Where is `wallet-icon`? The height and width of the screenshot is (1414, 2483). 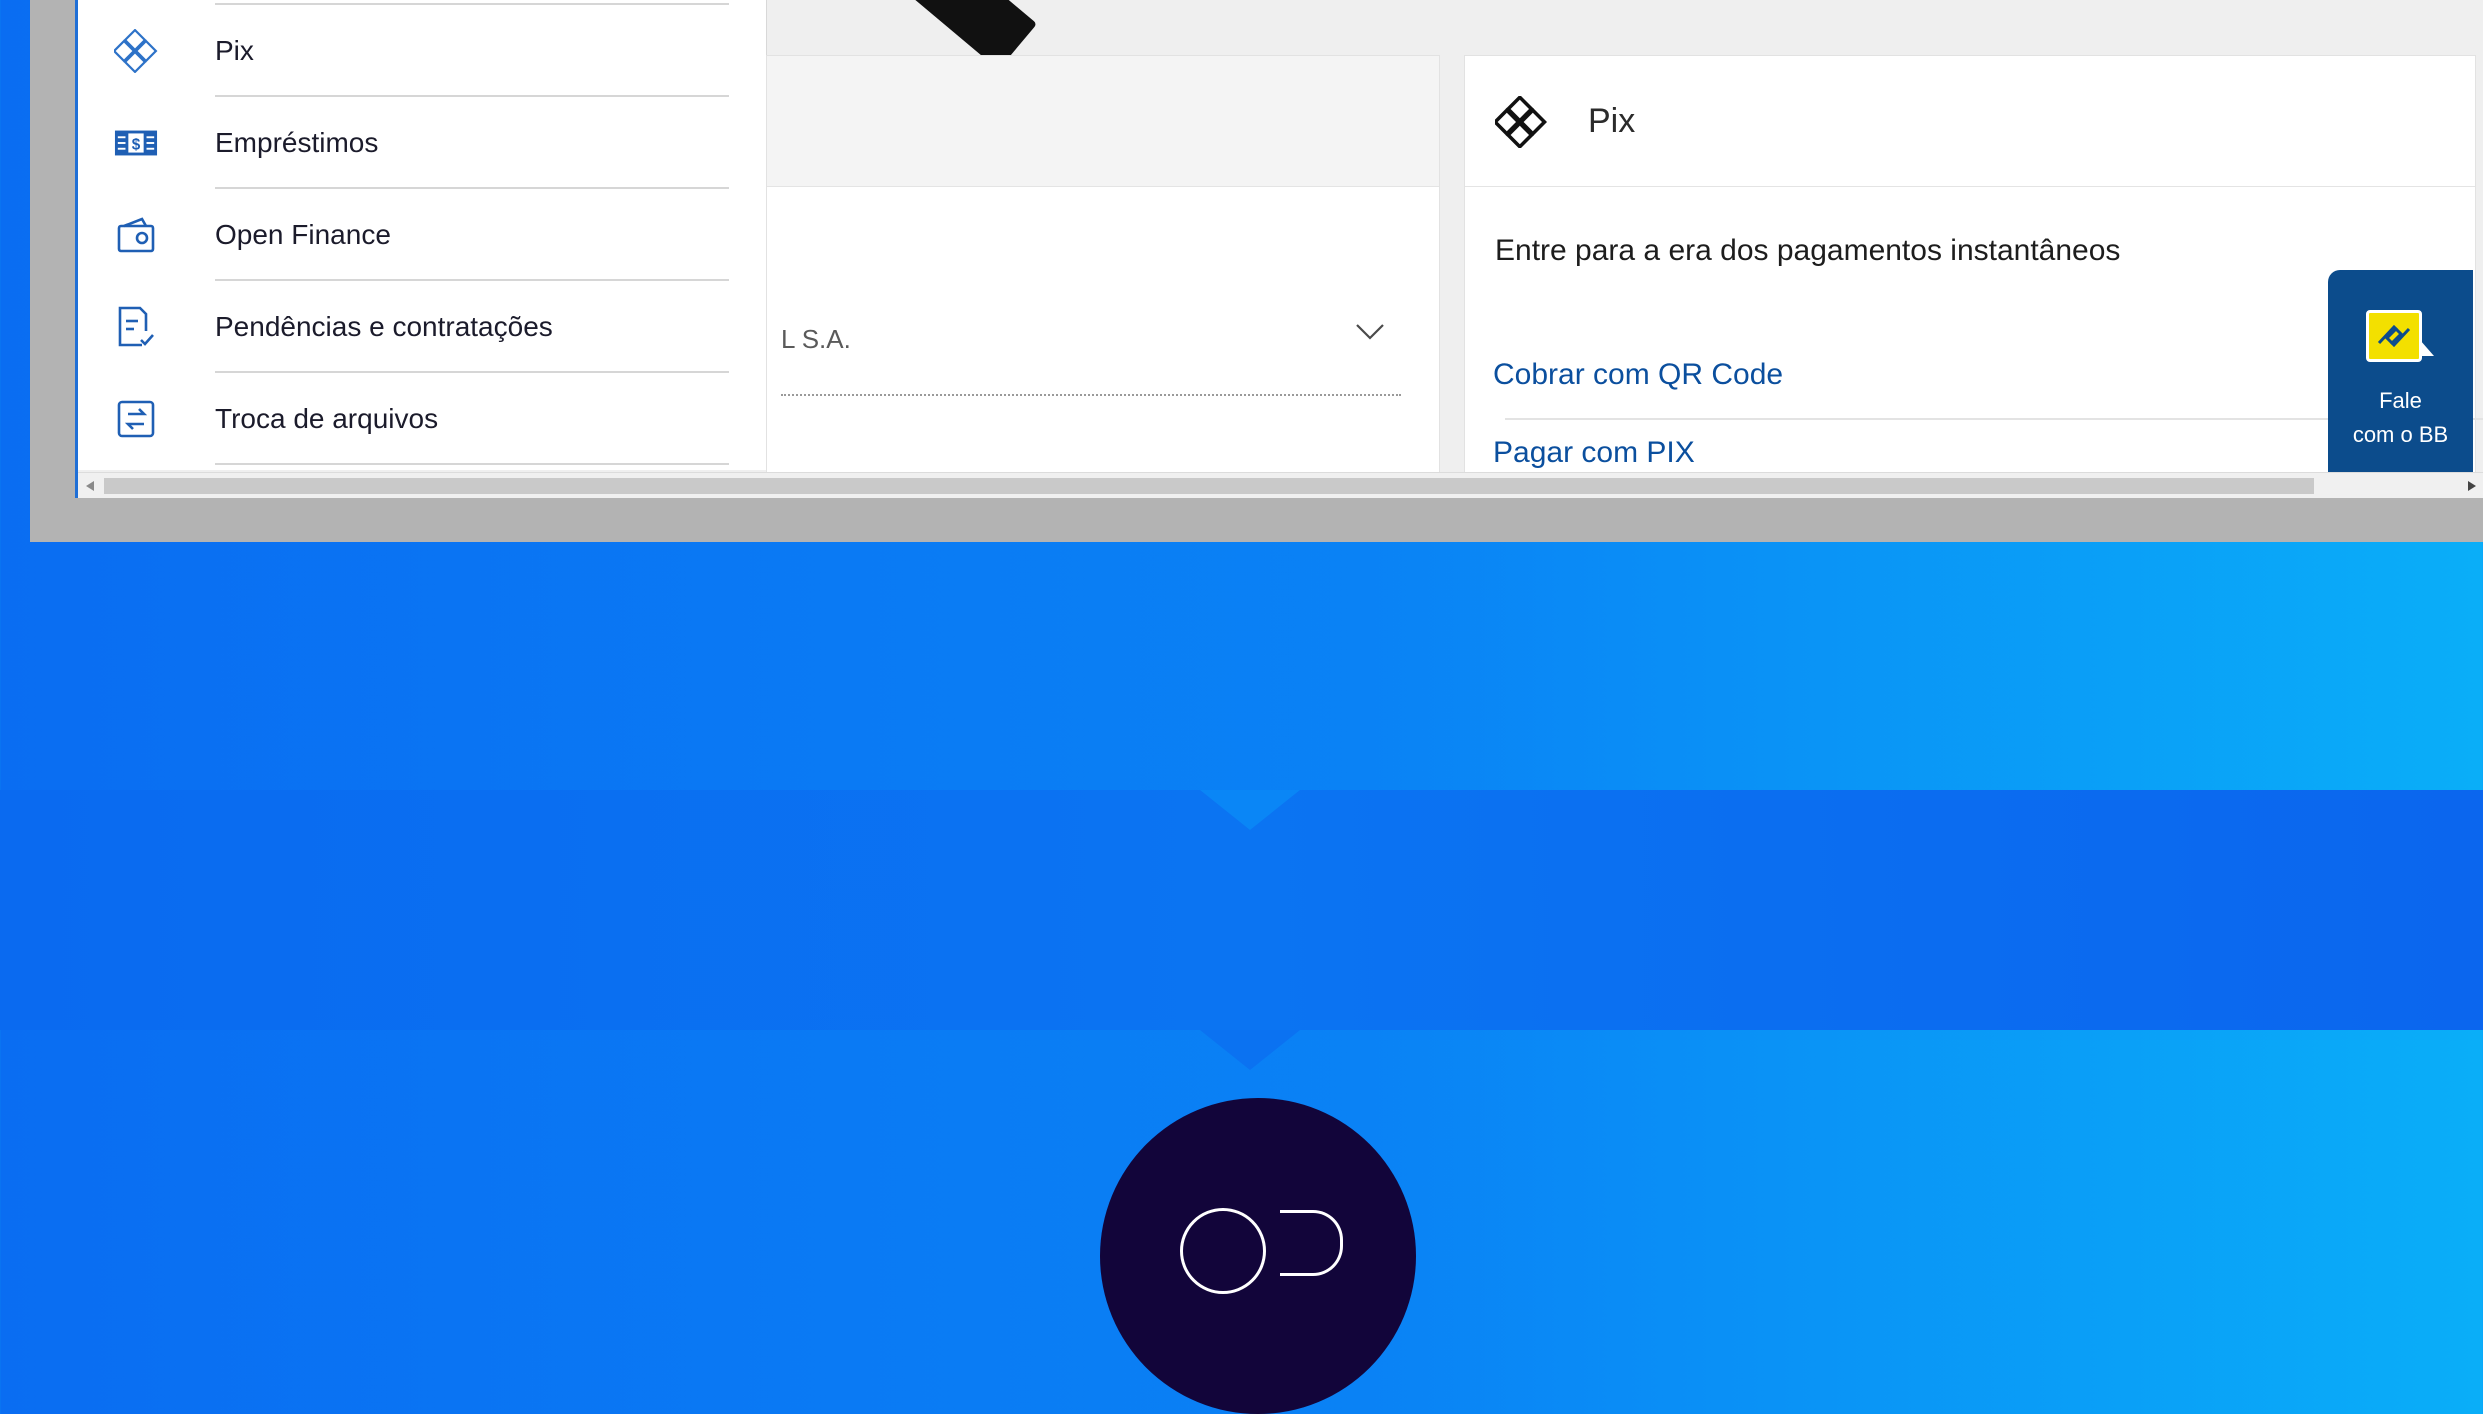
wallet-icon is located at coordinates (136, 235).